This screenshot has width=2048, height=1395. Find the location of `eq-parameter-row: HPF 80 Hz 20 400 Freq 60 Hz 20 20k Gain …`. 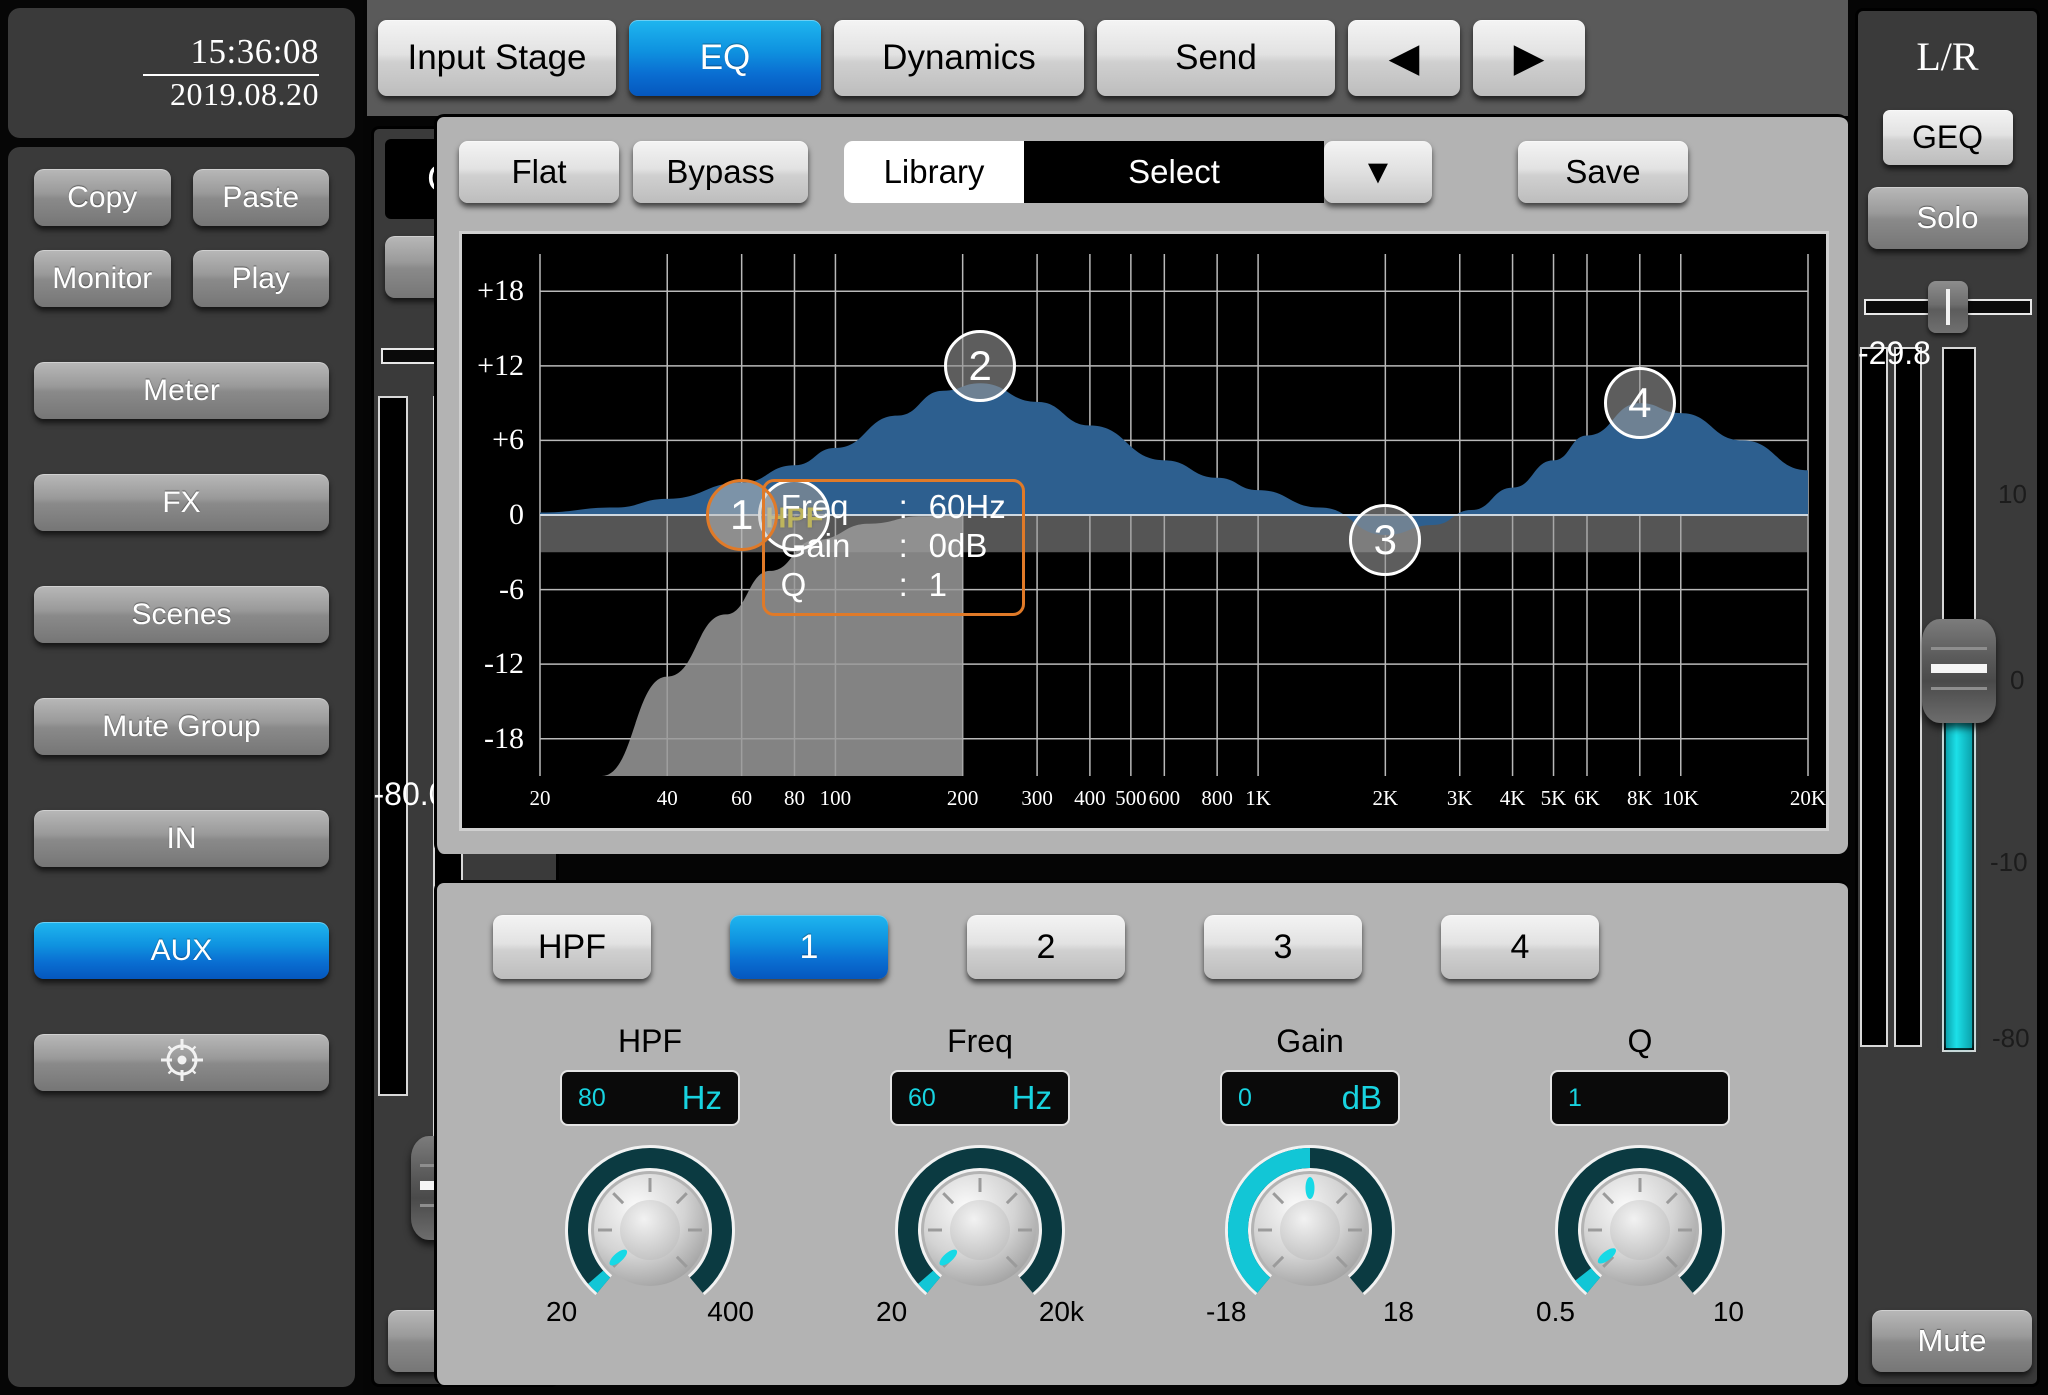

eq-parameter-row: HPF 80 Hz 20 400 Freq 60 Hz 20 20k Gain … is located at coordinates (1145, 1175).